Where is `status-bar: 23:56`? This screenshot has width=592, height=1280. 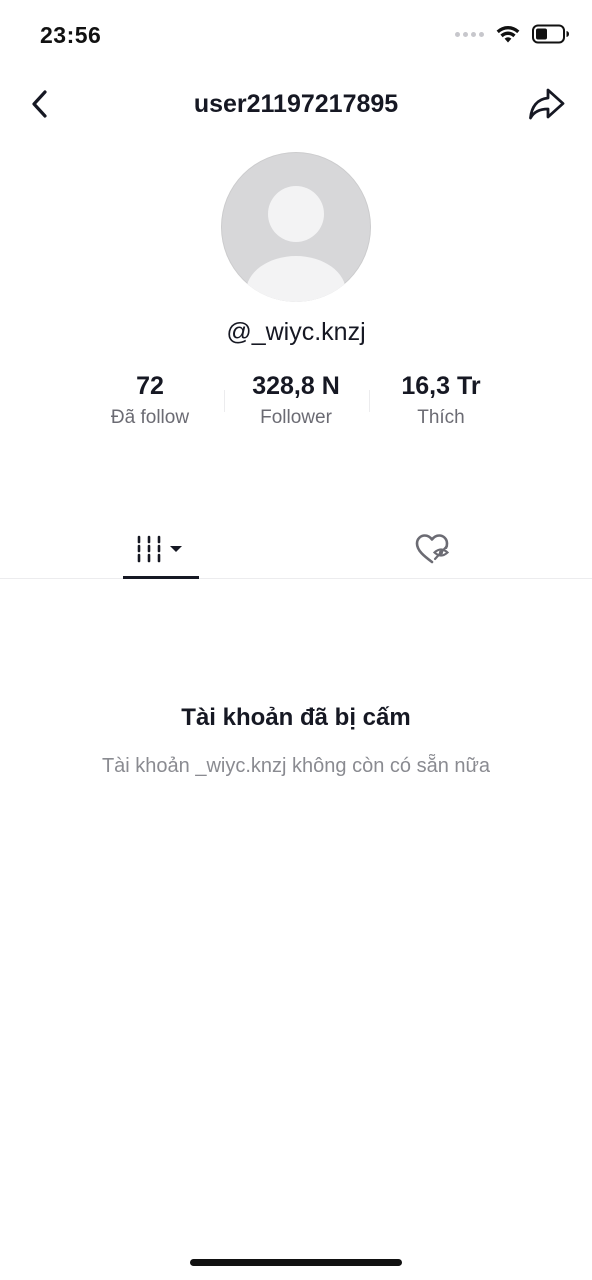 status-bar: 23:56 is located at coordinates (296, 36).